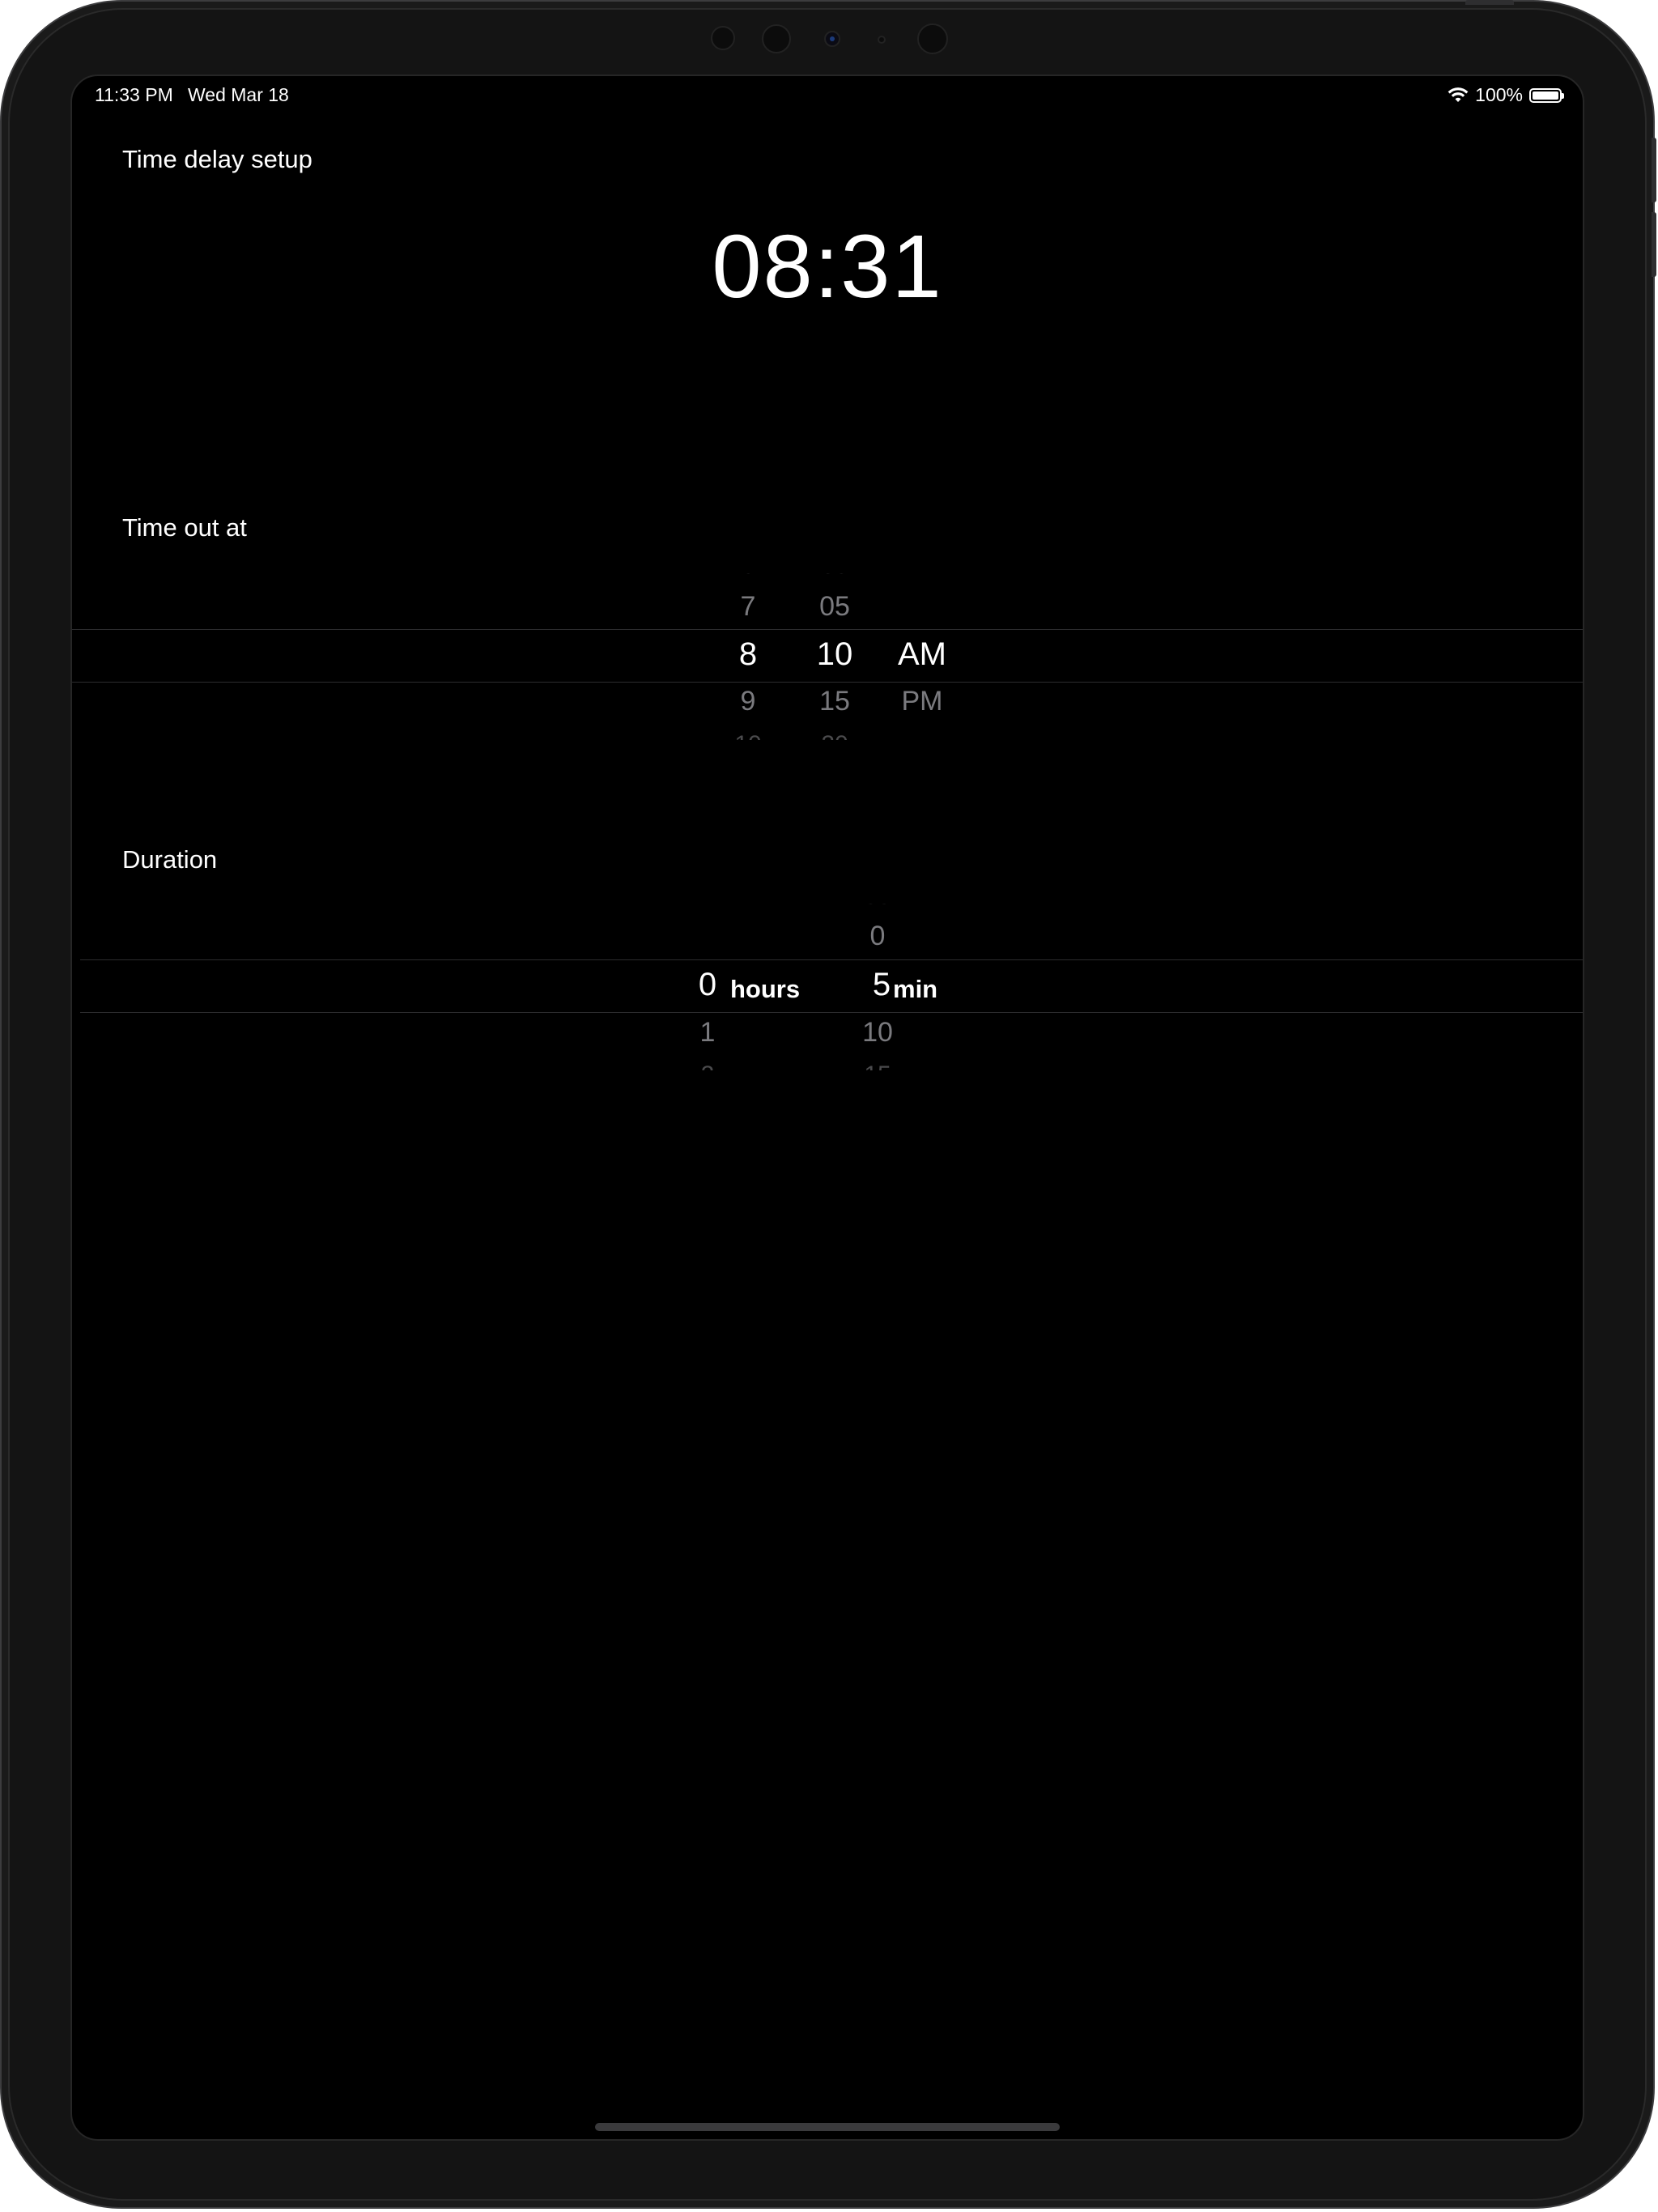 The width and height of the screenshot is (1658, 2212). I want to click on picker-minute-partial-below: 20, so click(834, 735).